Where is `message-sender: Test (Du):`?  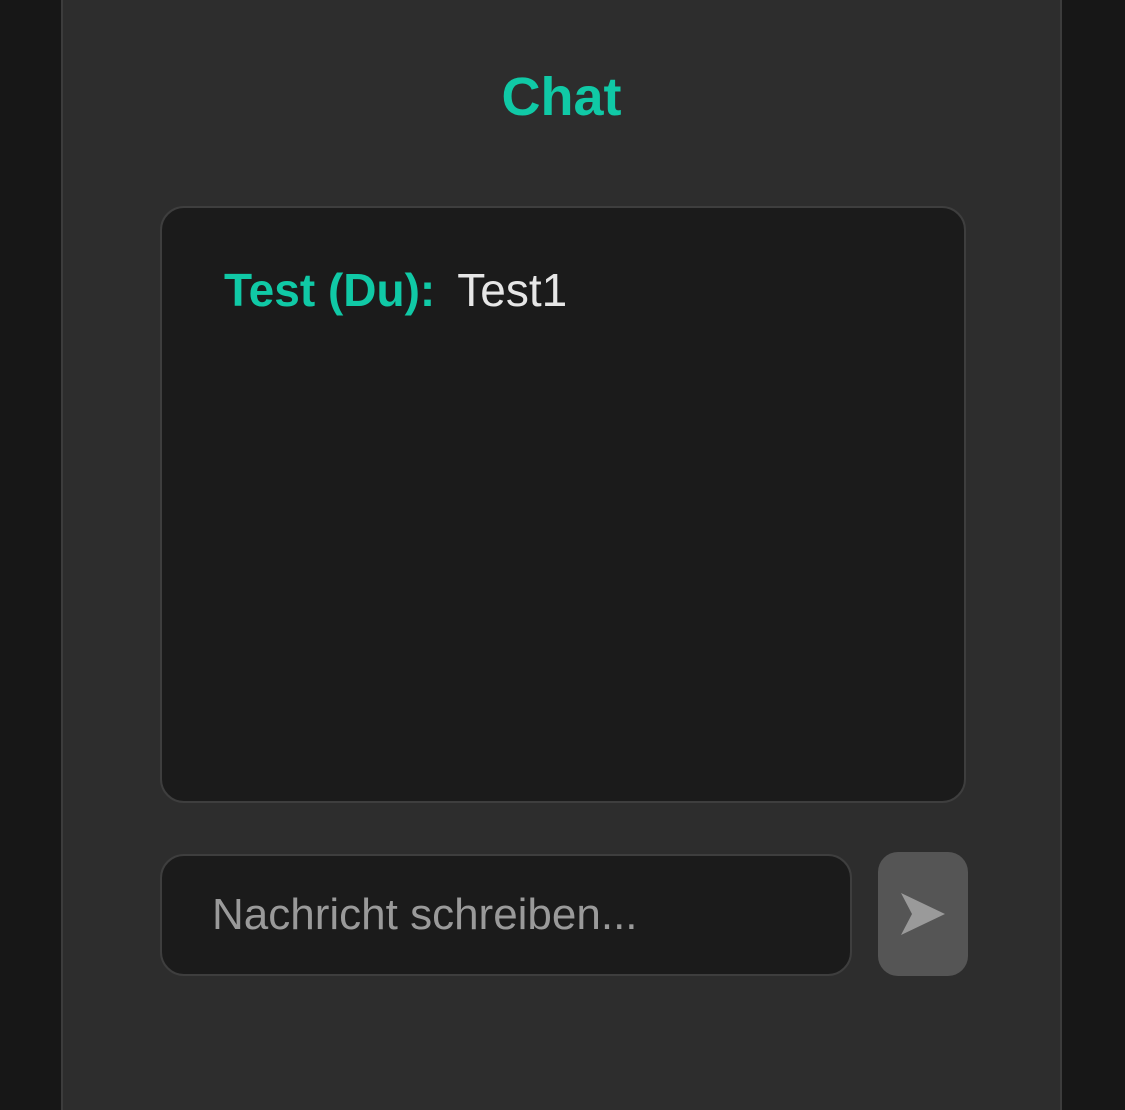 message-sender: Test (Du): is located at coordinates (330, 290).